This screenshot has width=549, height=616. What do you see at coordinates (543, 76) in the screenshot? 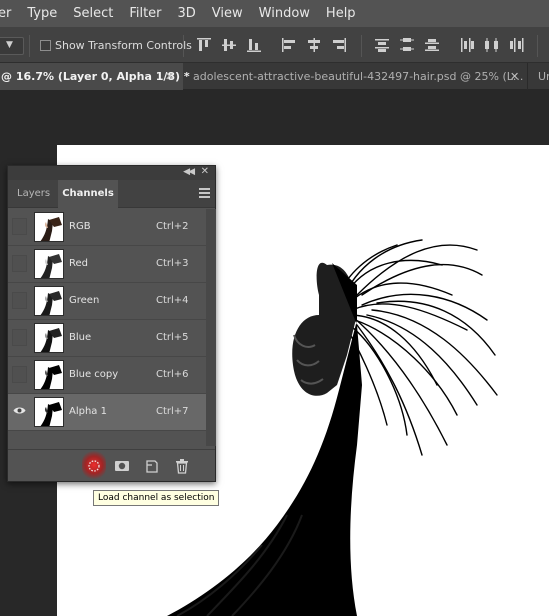
I see `document-tab-title: Ur` at bounding box center [543, 76].